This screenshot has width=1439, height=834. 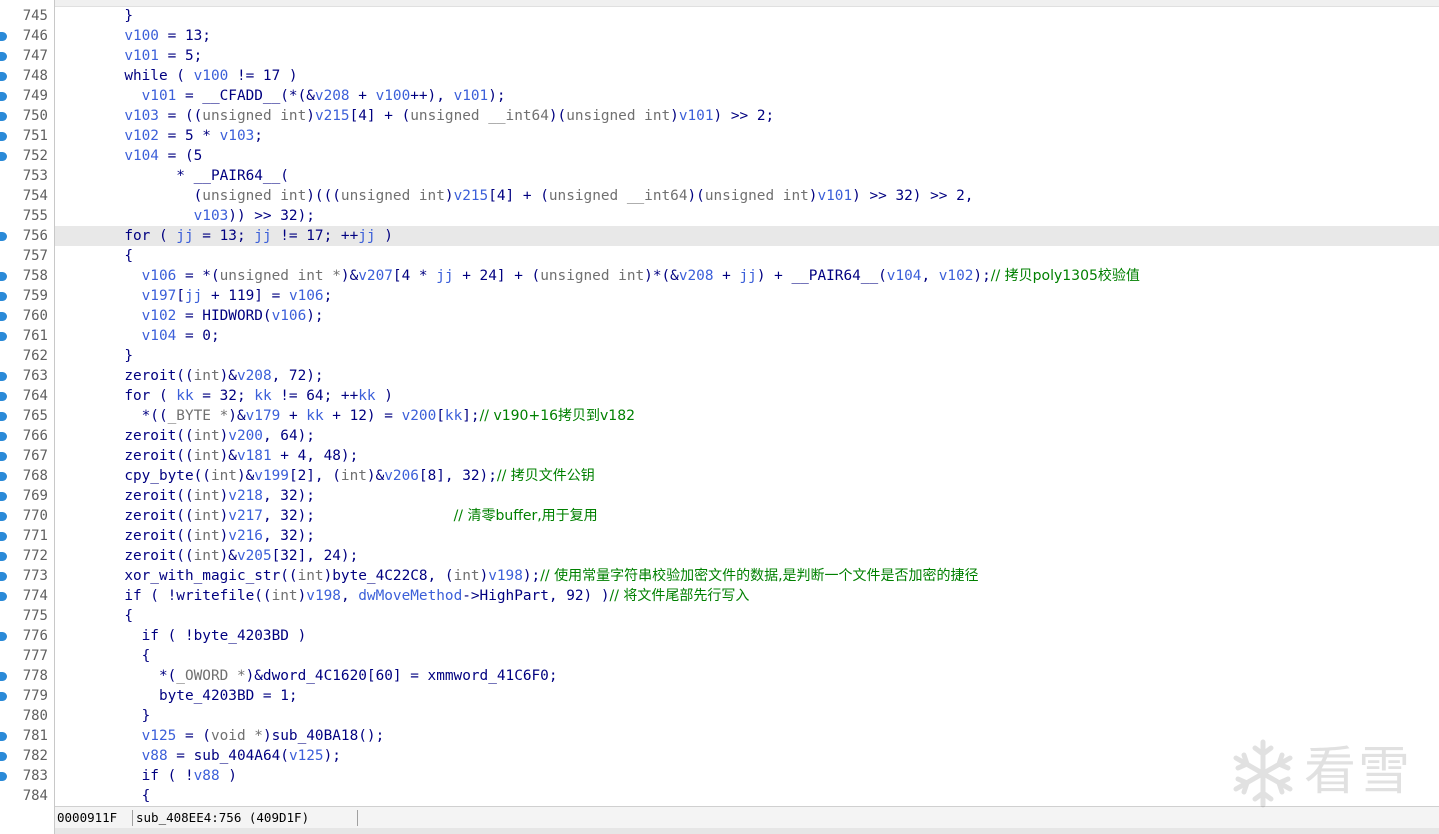 What do you see at coordinates (27, 436) in the screenshot?
I see `gutter-row: 766` at bounding box center [27, 436].